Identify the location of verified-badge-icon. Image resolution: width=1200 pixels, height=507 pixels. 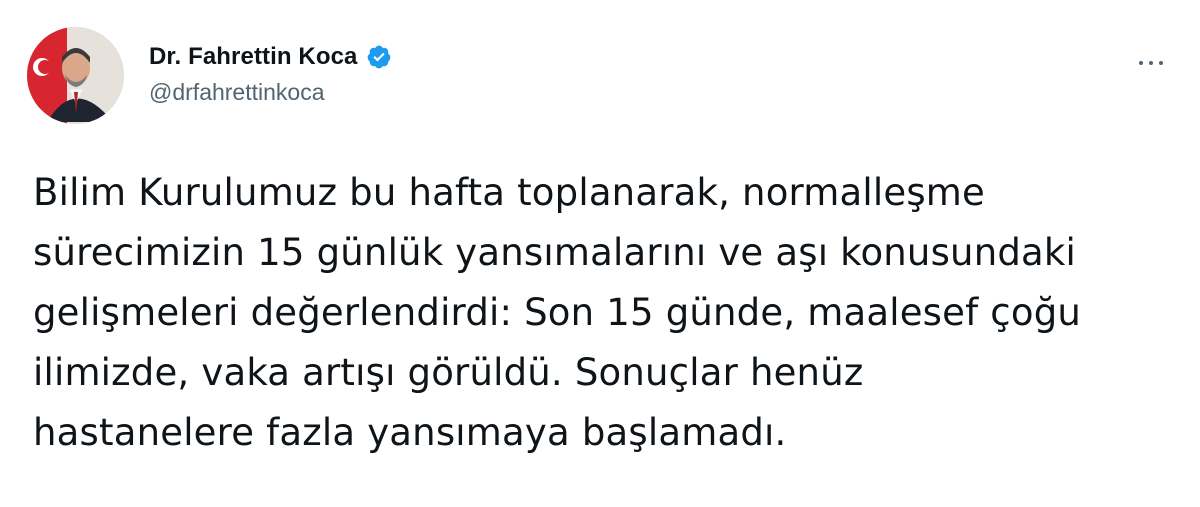
(379, 57).